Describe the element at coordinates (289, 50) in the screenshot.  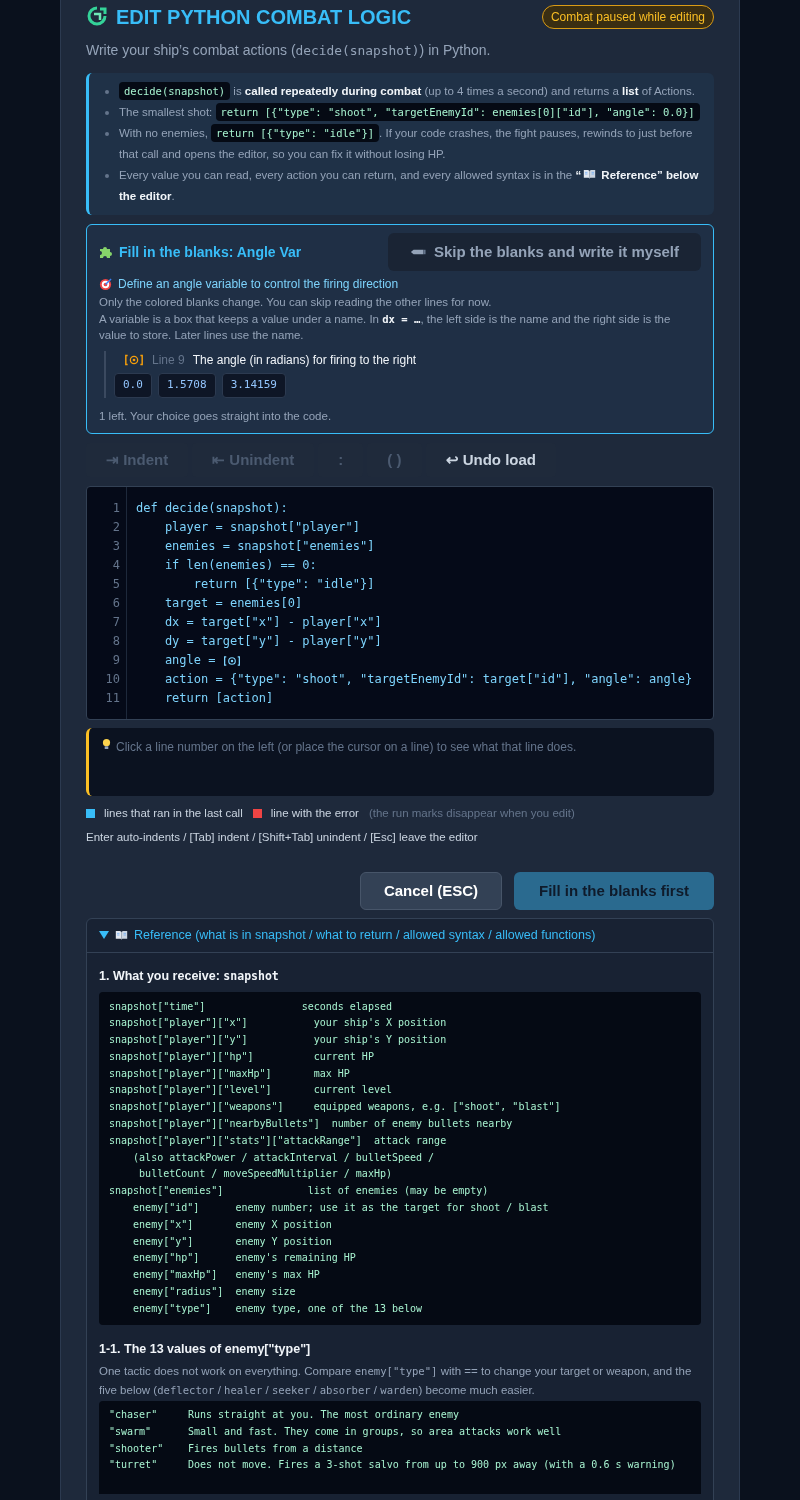
I see `dialog-subtitle: Write your ship’s combat actions (decide(snapshot)) in Python.` at that location.